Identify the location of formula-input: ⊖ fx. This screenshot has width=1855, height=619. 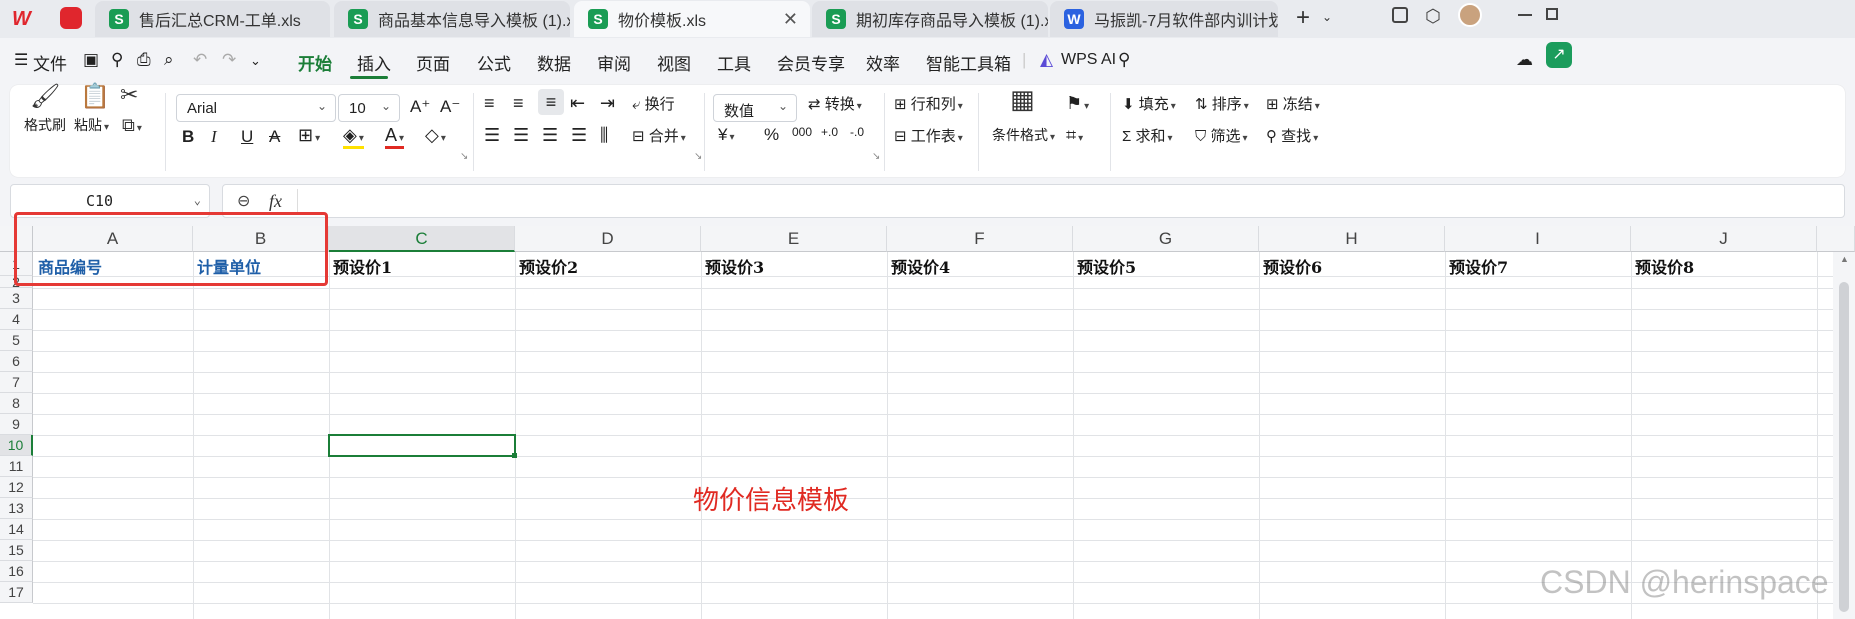
(1033, 201).